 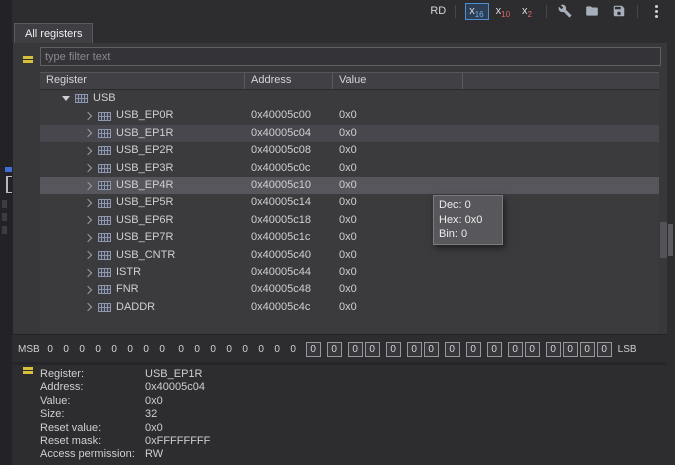 What do you see at coordinates (4, 217) in the screenshot?
I see `gutter-ghost-mark` at bounding box center [4, 217].